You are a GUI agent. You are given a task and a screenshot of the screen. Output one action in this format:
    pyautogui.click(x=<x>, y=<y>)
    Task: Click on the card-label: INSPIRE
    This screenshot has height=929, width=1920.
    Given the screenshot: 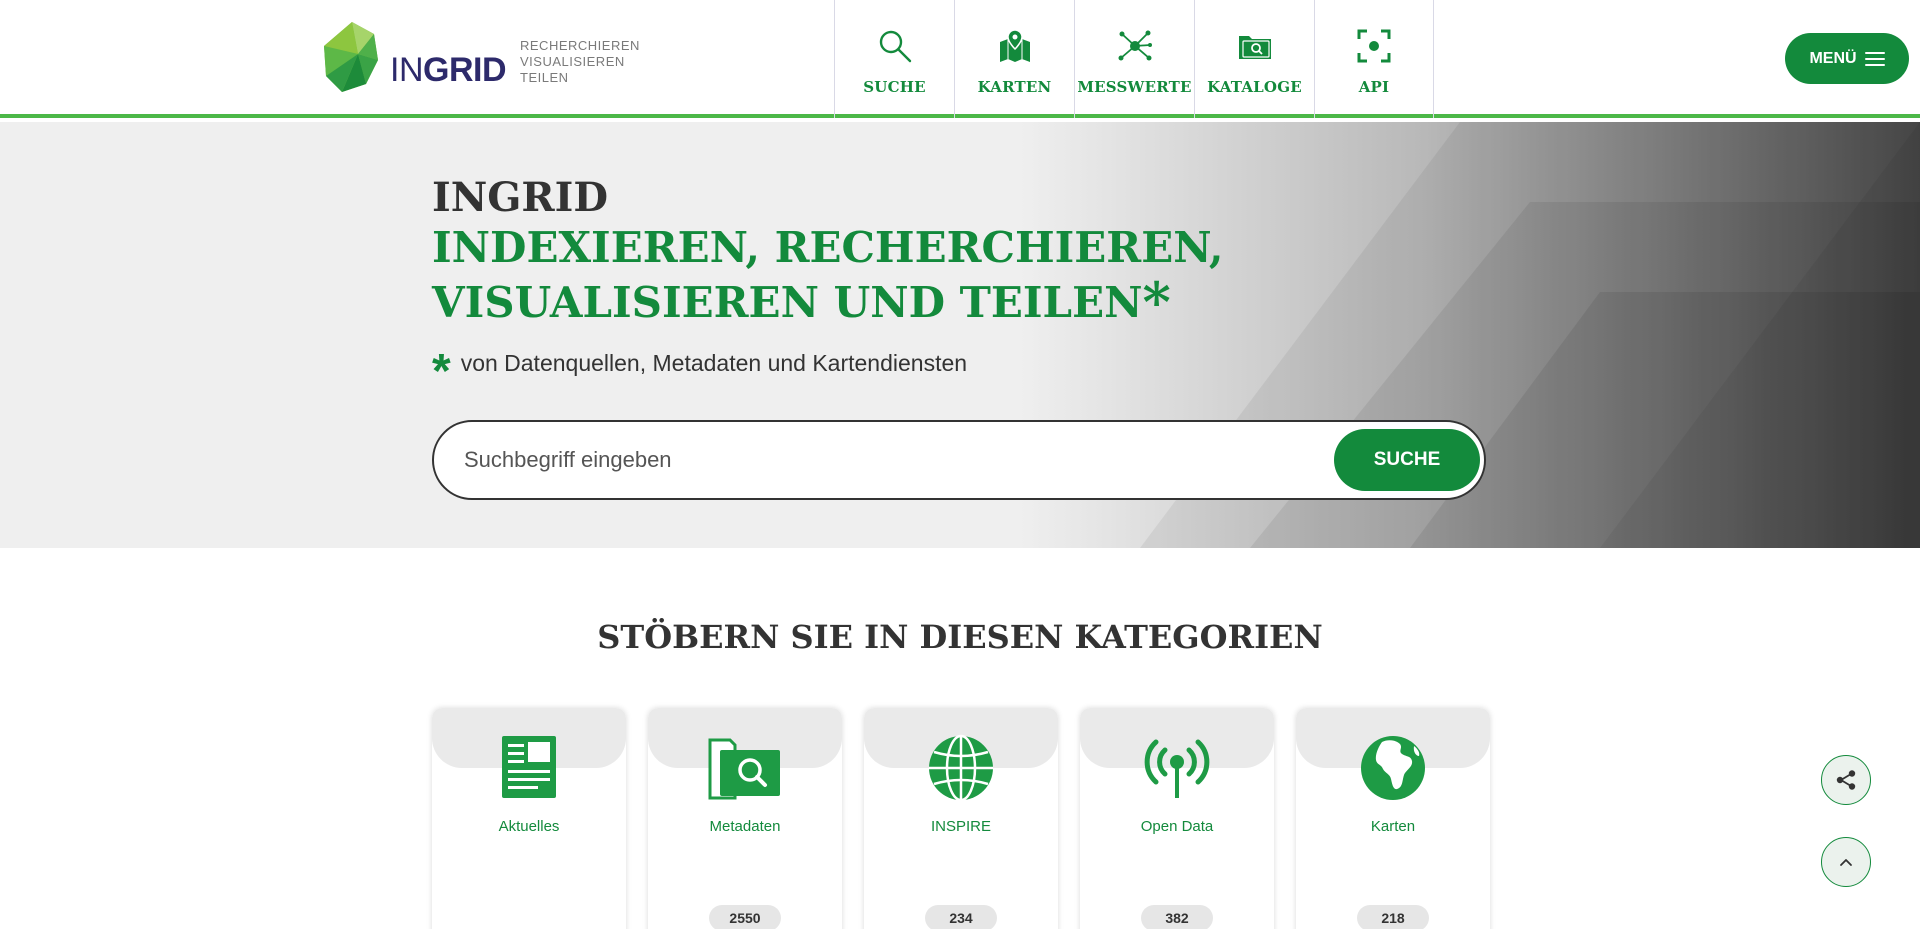 What is the action you would take?
    pyautogui.click(x=960, y=826)
    